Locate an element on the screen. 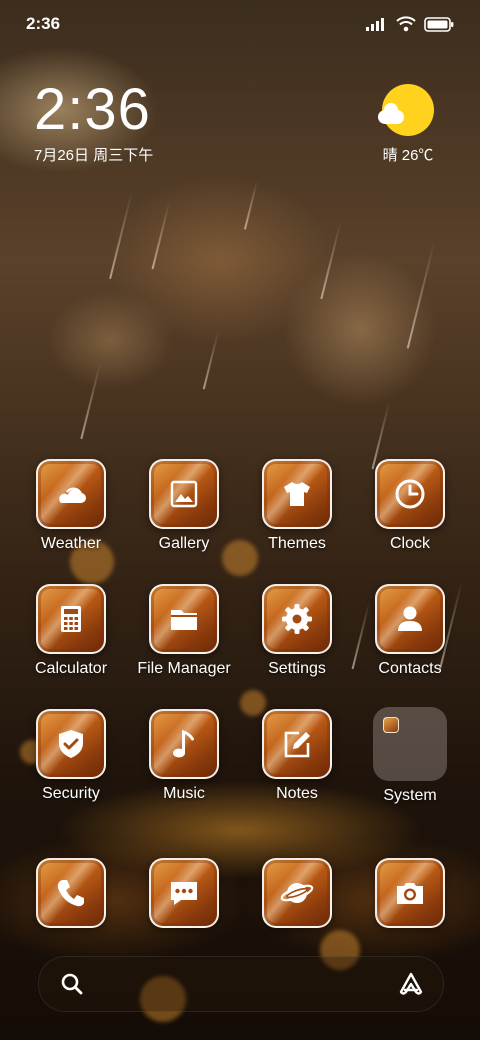 Image resolution: width=480 pixels, height=1040 pixels. widget-time: 2:36 is located at coordinates (92, 109).